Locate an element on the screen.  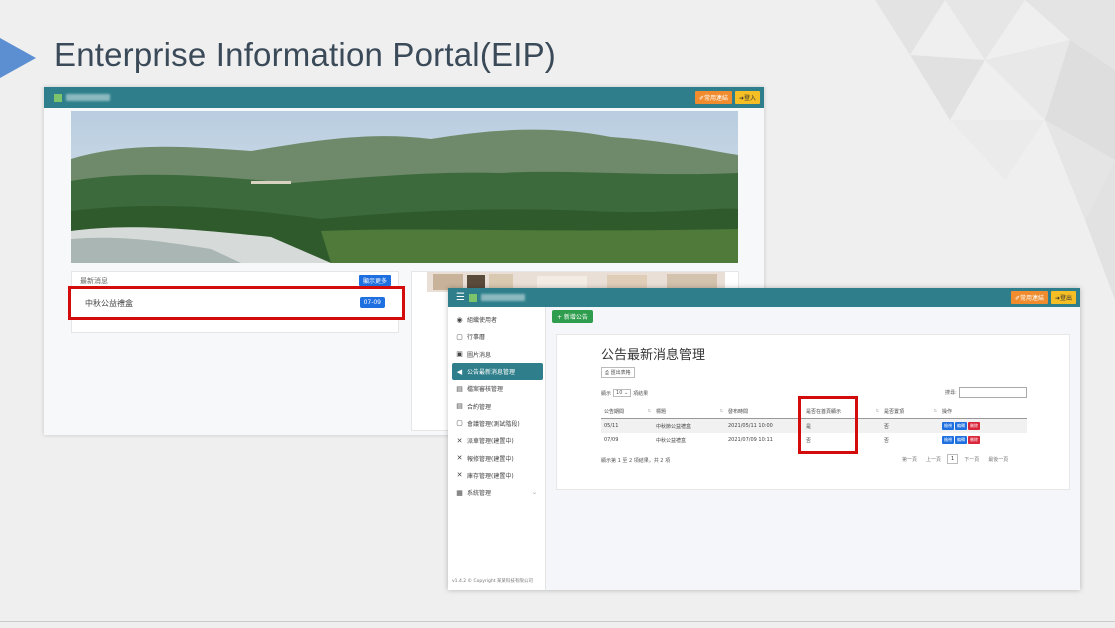
last-page-button: 最後一頁 is located at coordinates (998, 459).